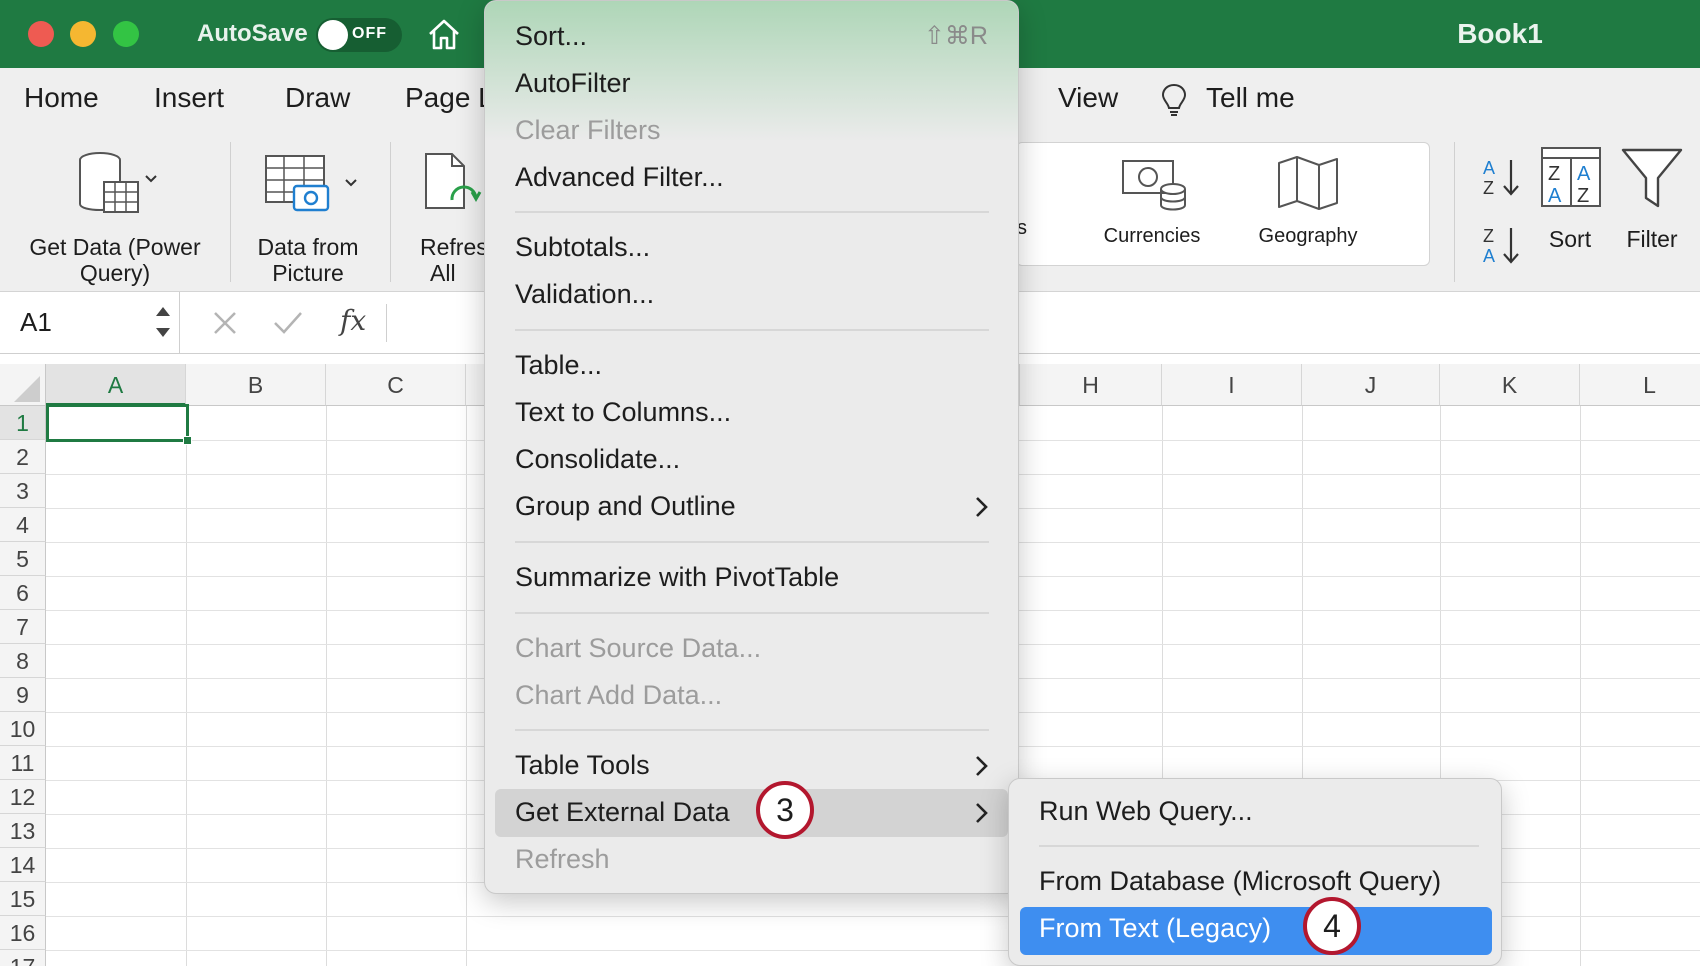  I want to click on row-header-15: 15, so click(23, 899).